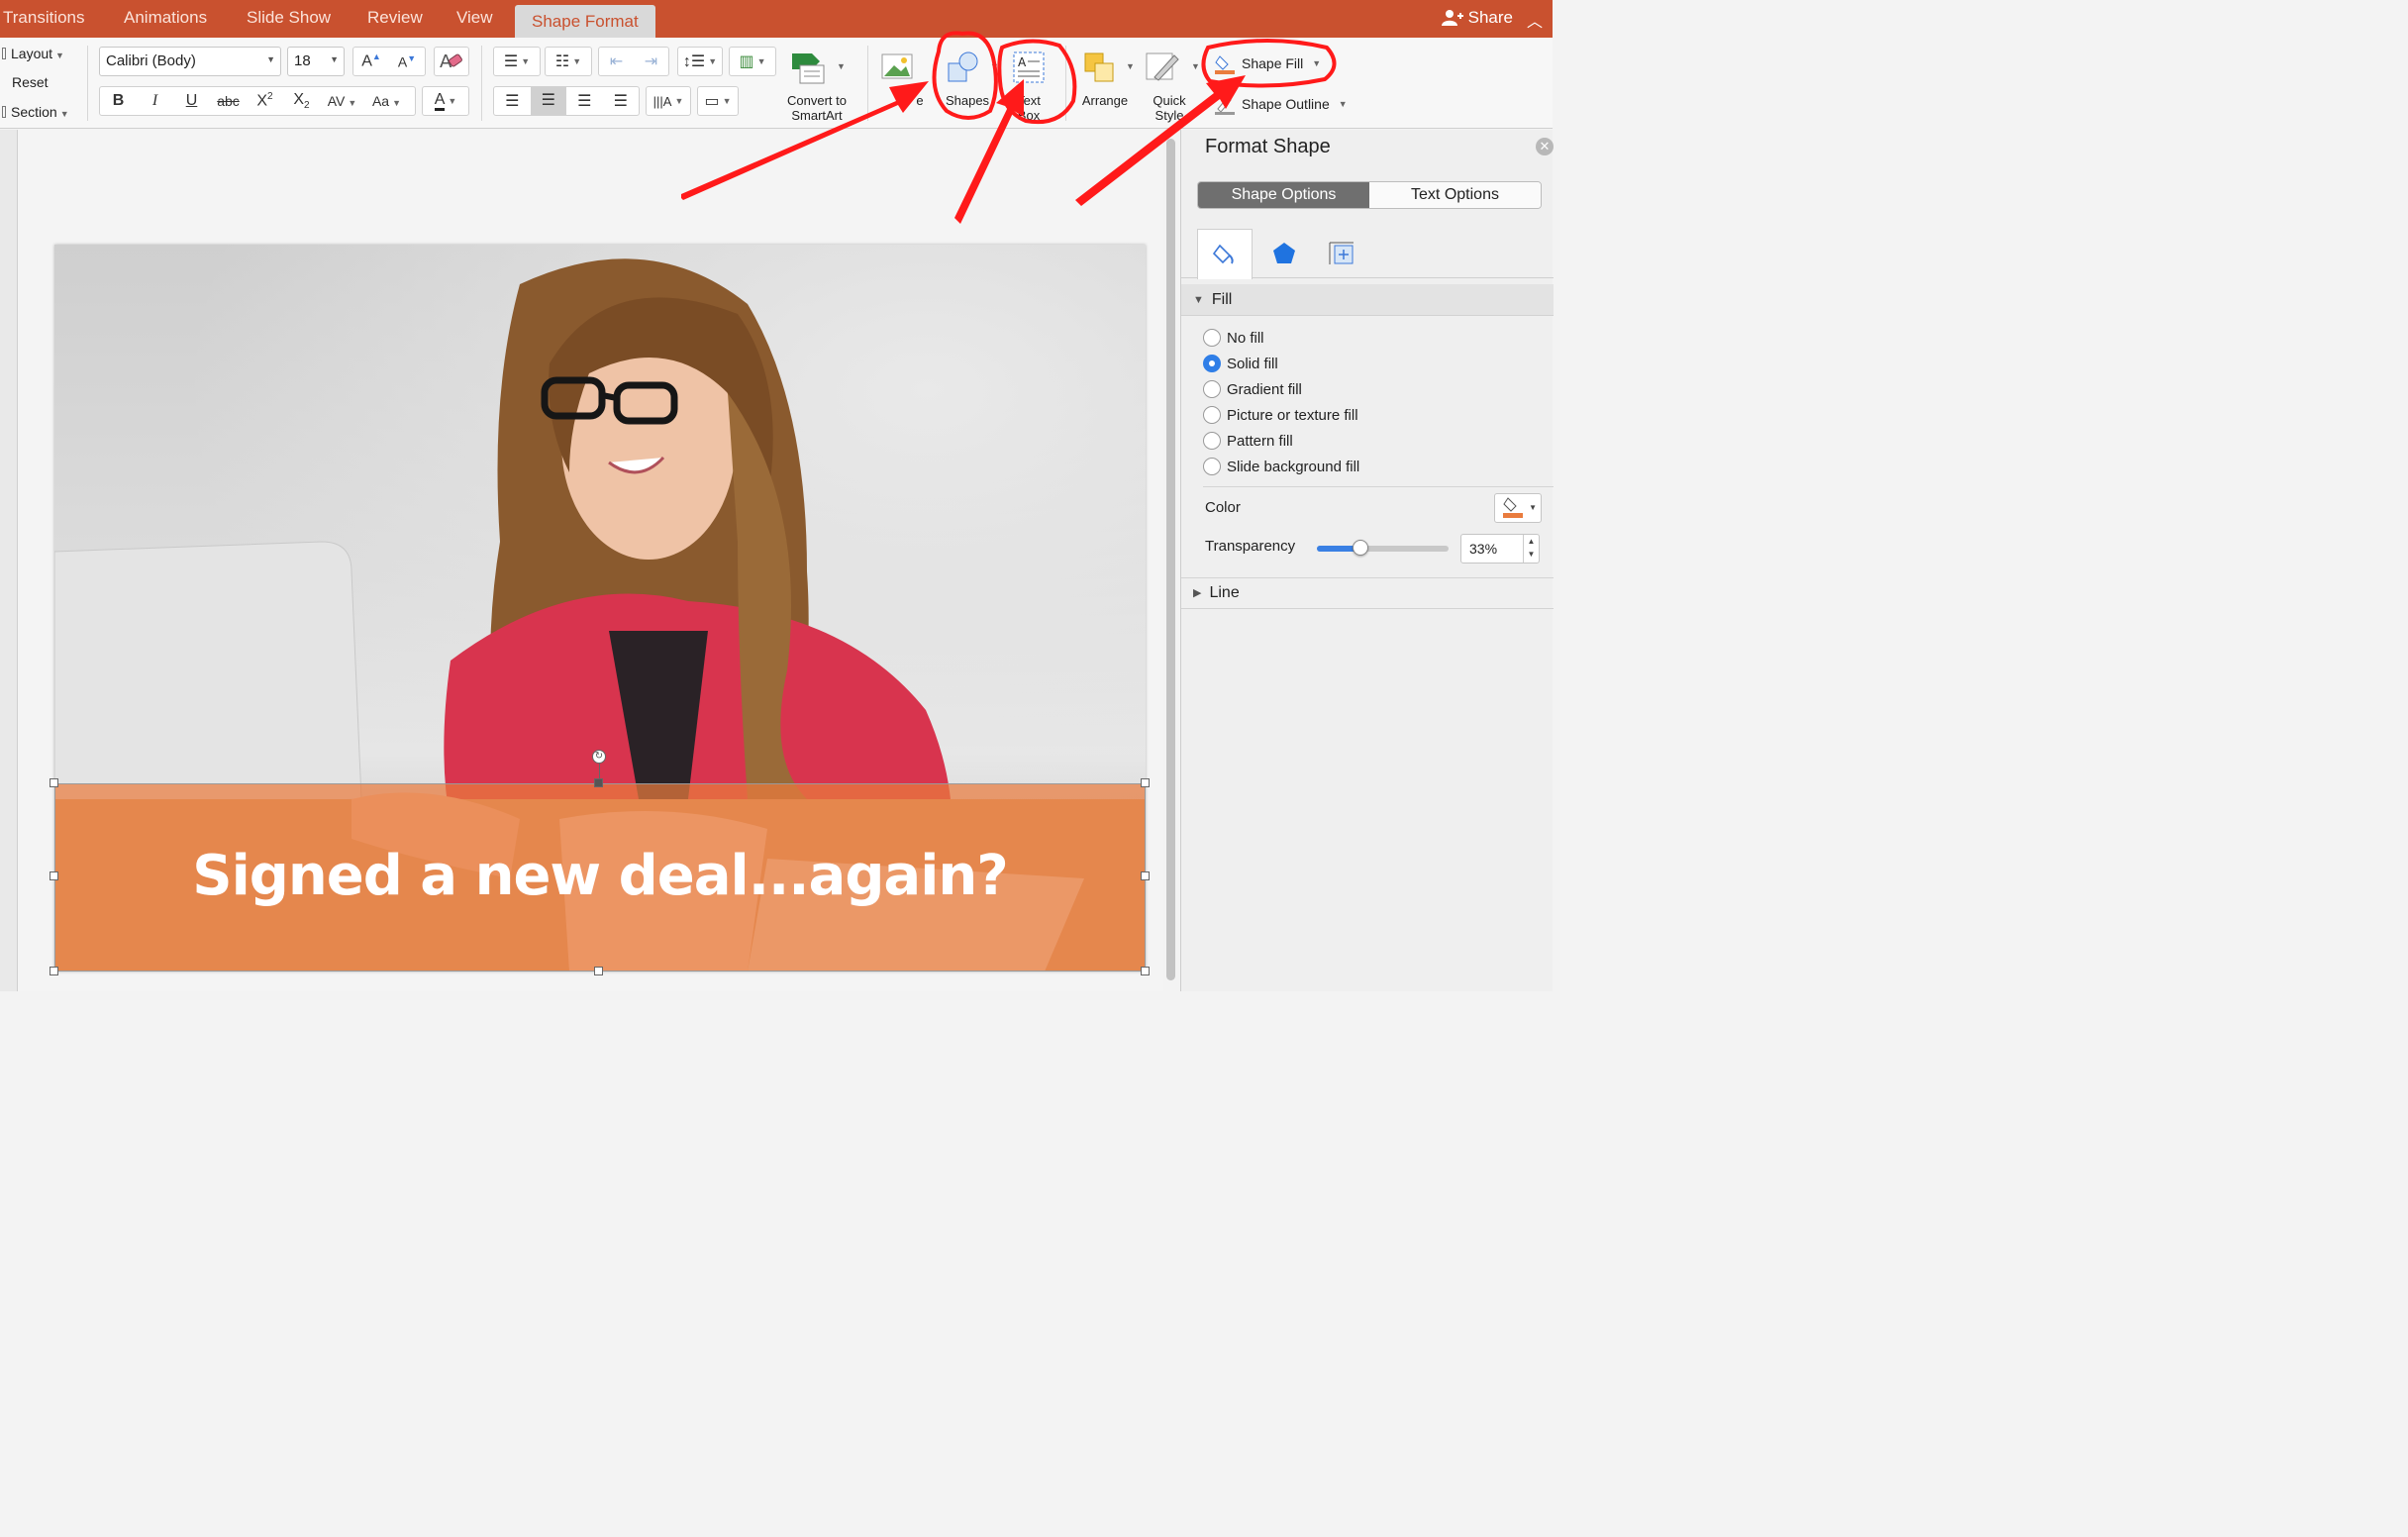 The image size is (2408, 1537). What do you see at coordinates (407, 61) in the screenshot?
I see `decrease-font-size-icon: A▼` at bounding box center [407, 61].